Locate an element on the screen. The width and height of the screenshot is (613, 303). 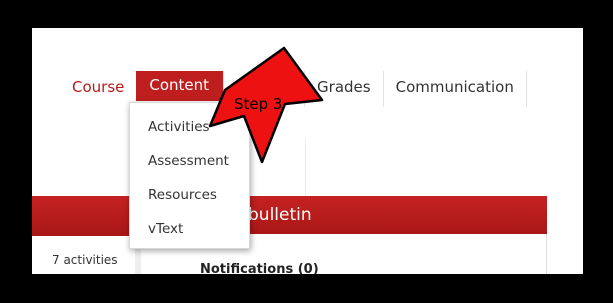
activities-count: 7 activities is located at coordinates (85, 260).